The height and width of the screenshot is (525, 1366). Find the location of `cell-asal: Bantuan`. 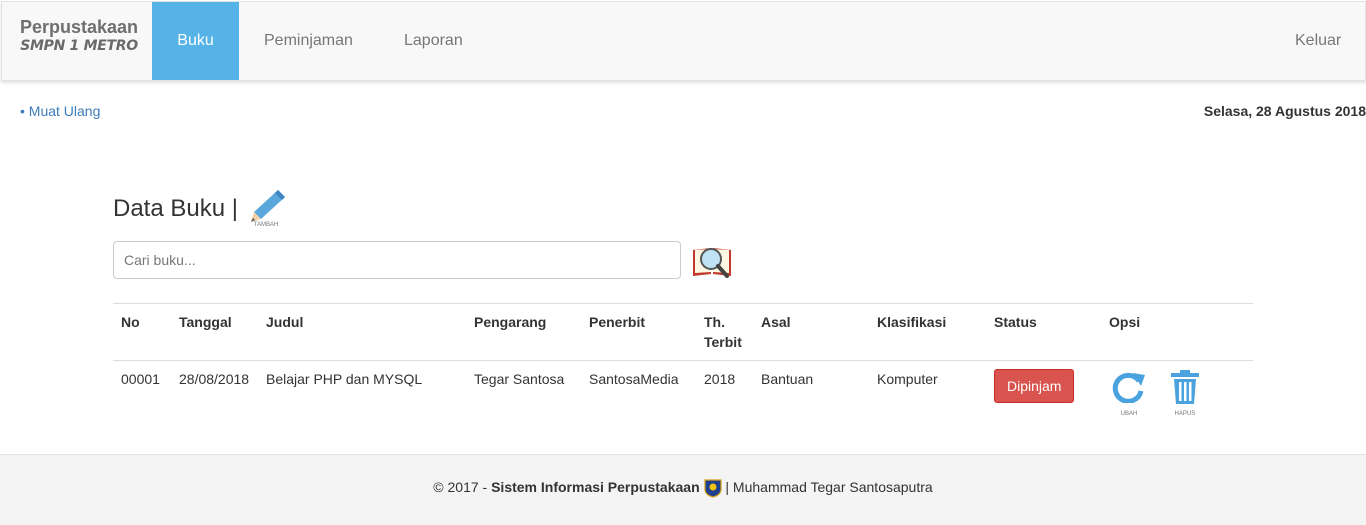

cell-asal: Bantuan is located at coordinates (787, 379).